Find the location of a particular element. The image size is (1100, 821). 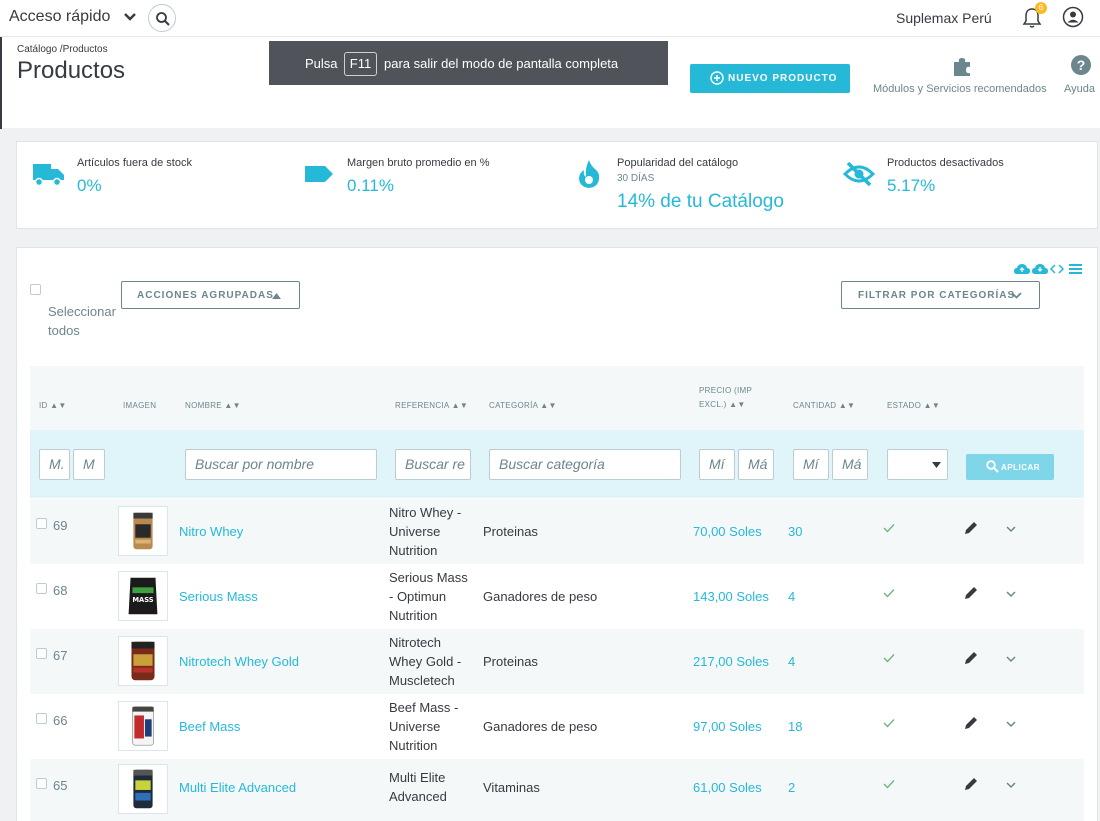

filter-by-category-button: FILTRAR POR CATEGORÍAS is located at coordinates (940, 295).